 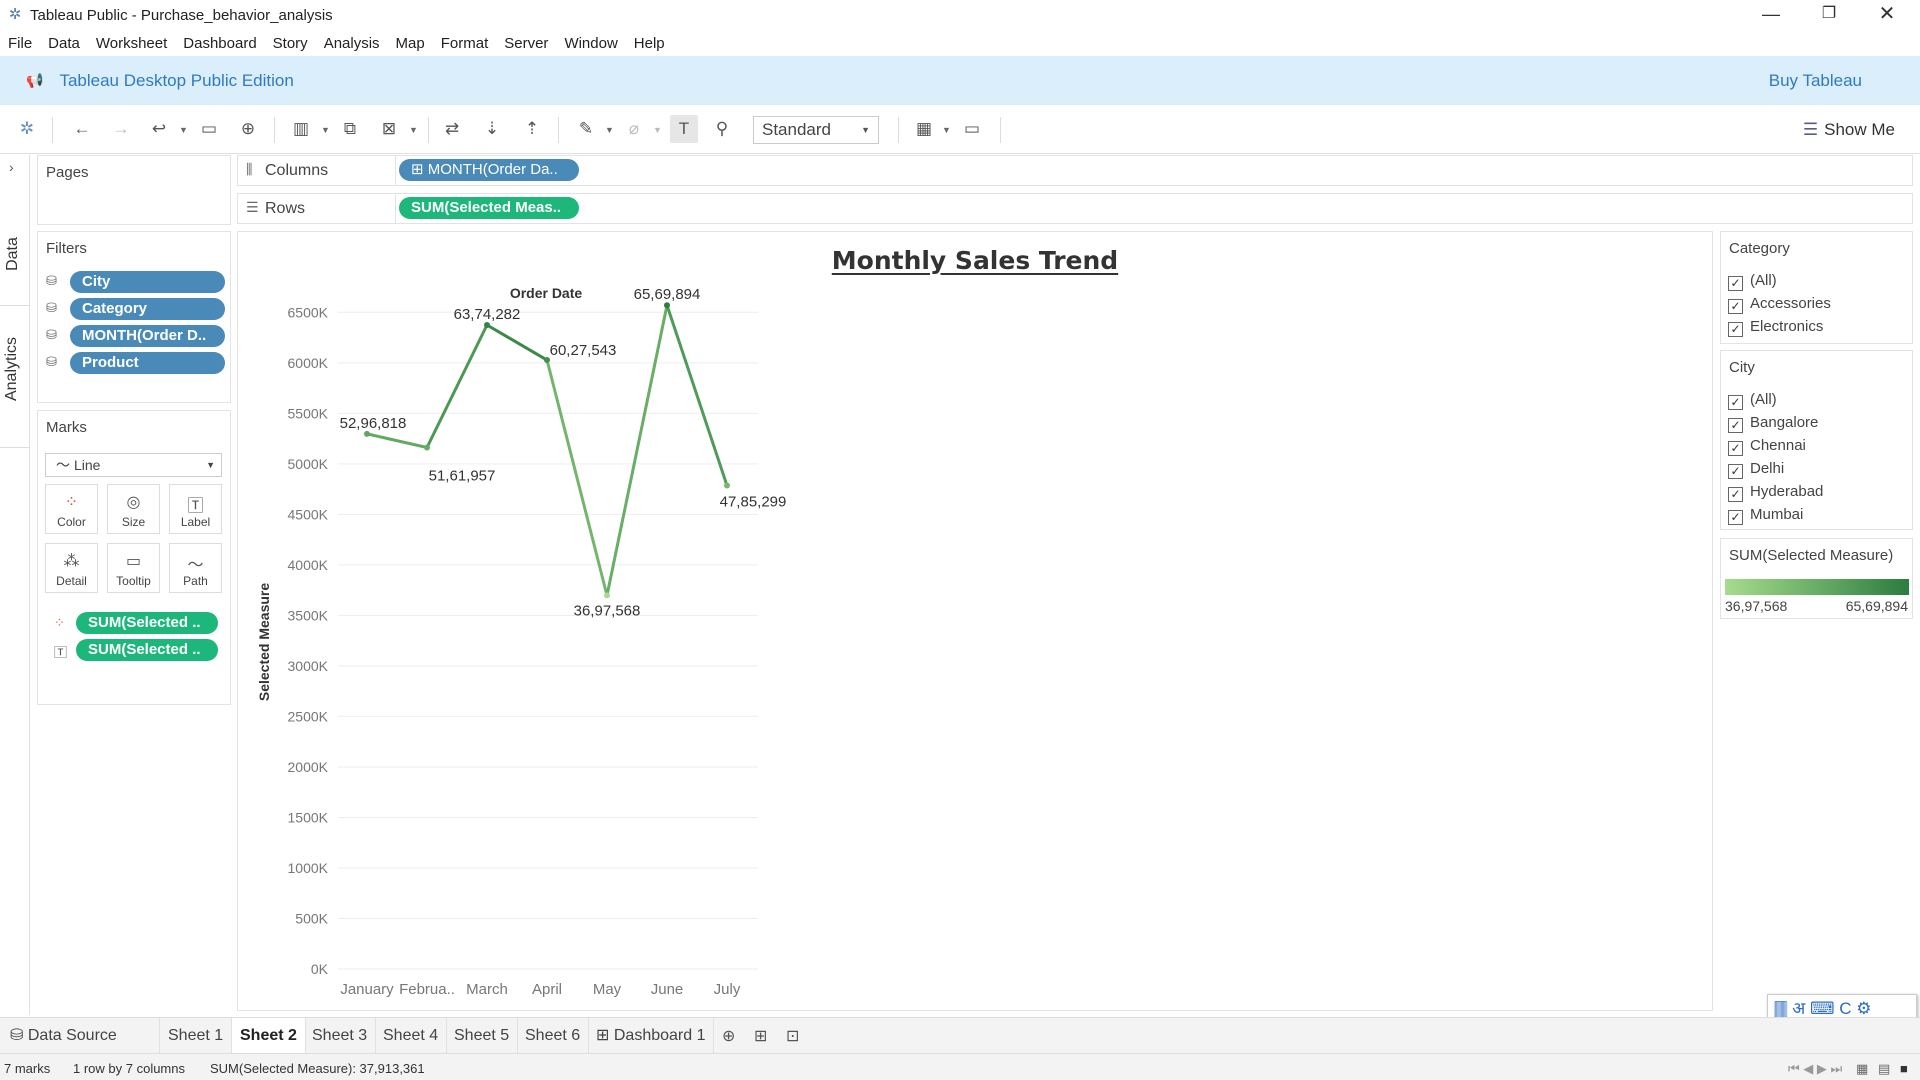 I want to click on size-button: ◎ Size, so click(x=133, y=509).